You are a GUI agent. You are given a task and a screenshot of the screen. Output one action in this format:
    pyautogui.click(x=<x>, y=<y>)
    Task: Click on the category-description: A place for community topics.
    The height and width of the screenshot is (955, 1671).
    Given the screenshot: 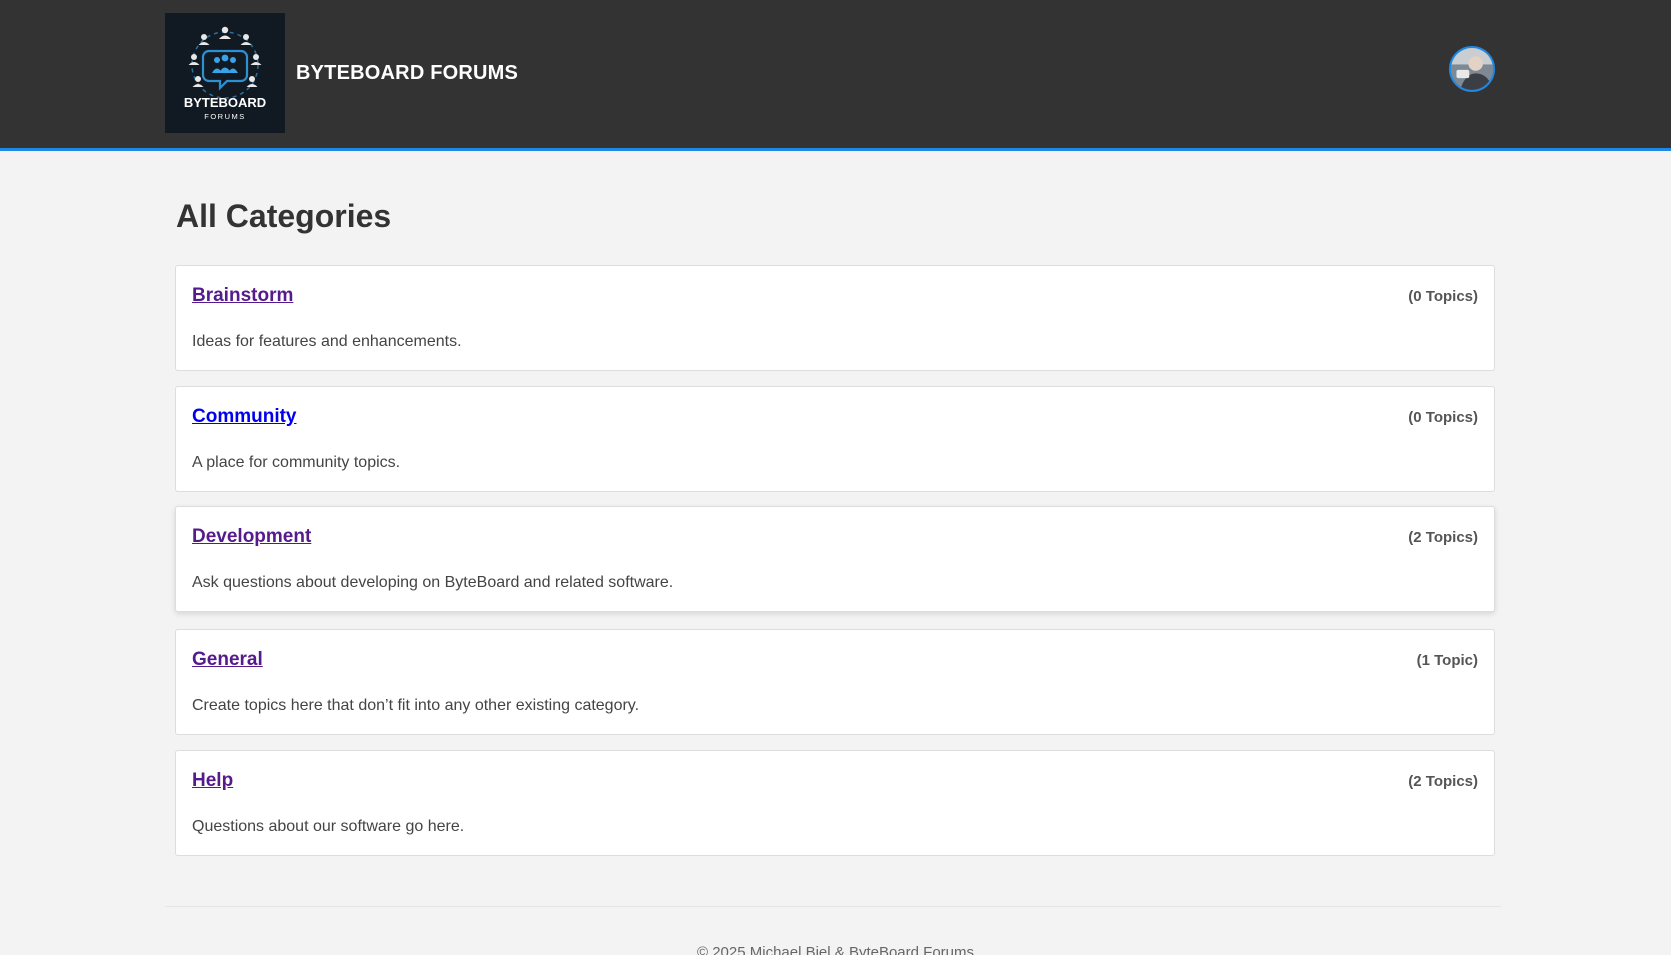 What is the action you would take?
    pyautogui.click(x=296, y=462)
    